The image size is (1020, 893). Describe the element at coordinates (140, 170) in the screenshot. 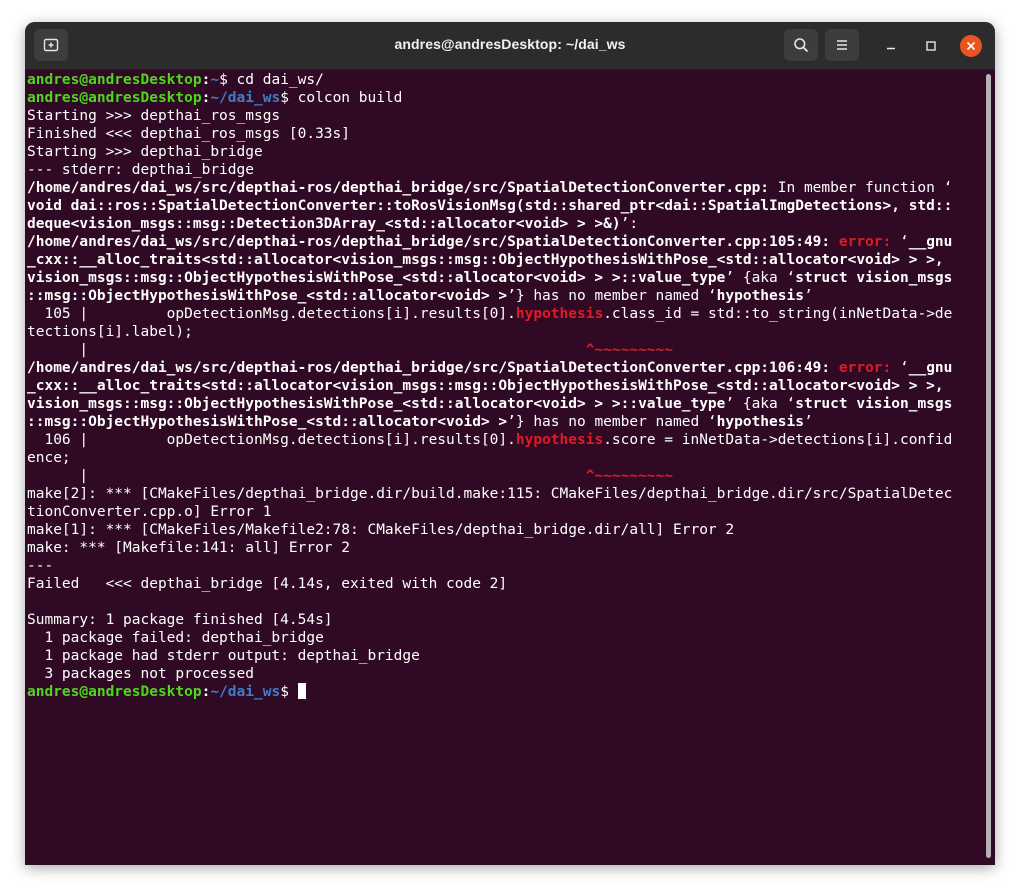

I see `output-line: --- stderr: depthai_bridge` at that location.